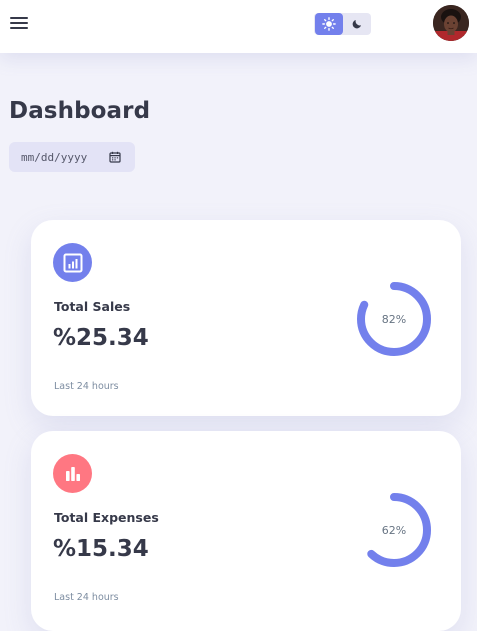  What do you see at coordinates (86, 386) in the screenshot?
I see `sales-footer: Last 24 hours` at bounding box center [86, 386].